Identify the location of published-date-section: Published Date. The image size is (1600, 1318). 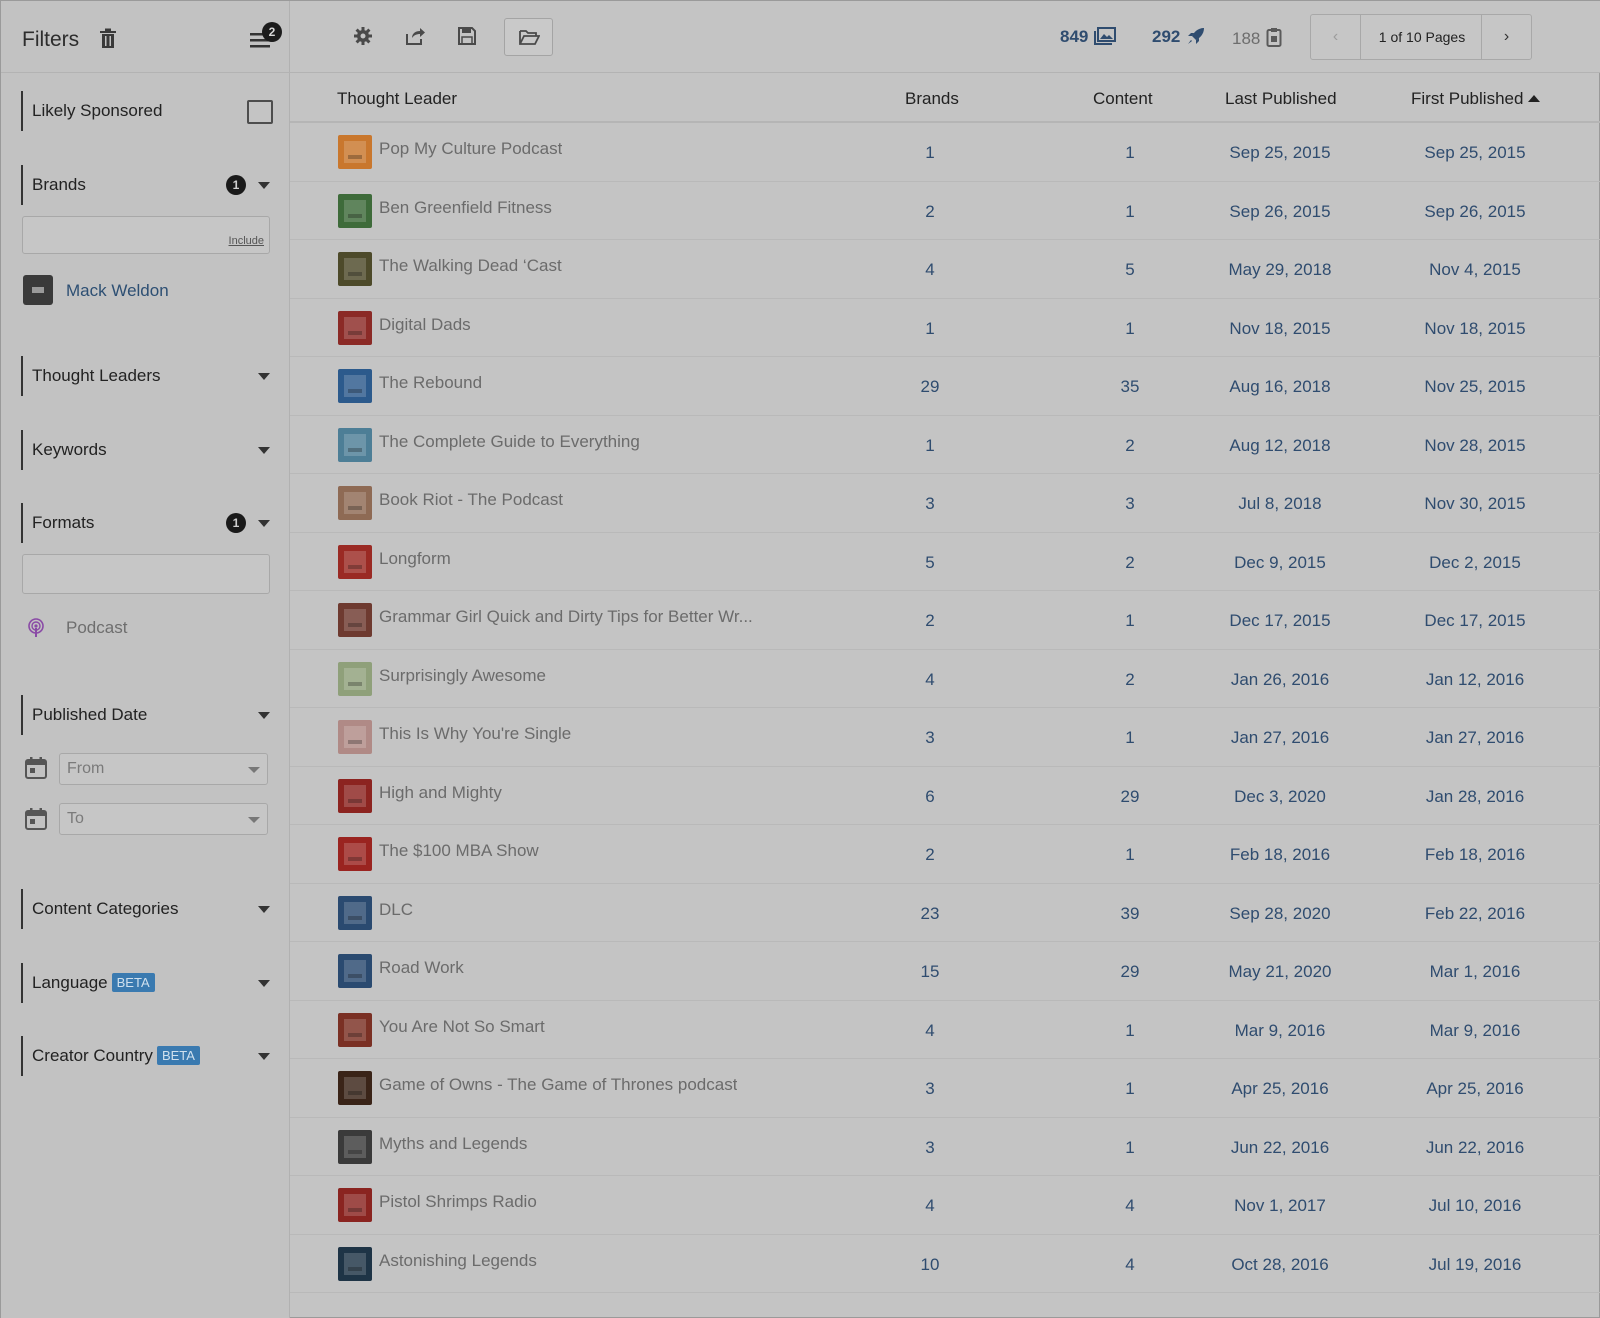
(147, 715).